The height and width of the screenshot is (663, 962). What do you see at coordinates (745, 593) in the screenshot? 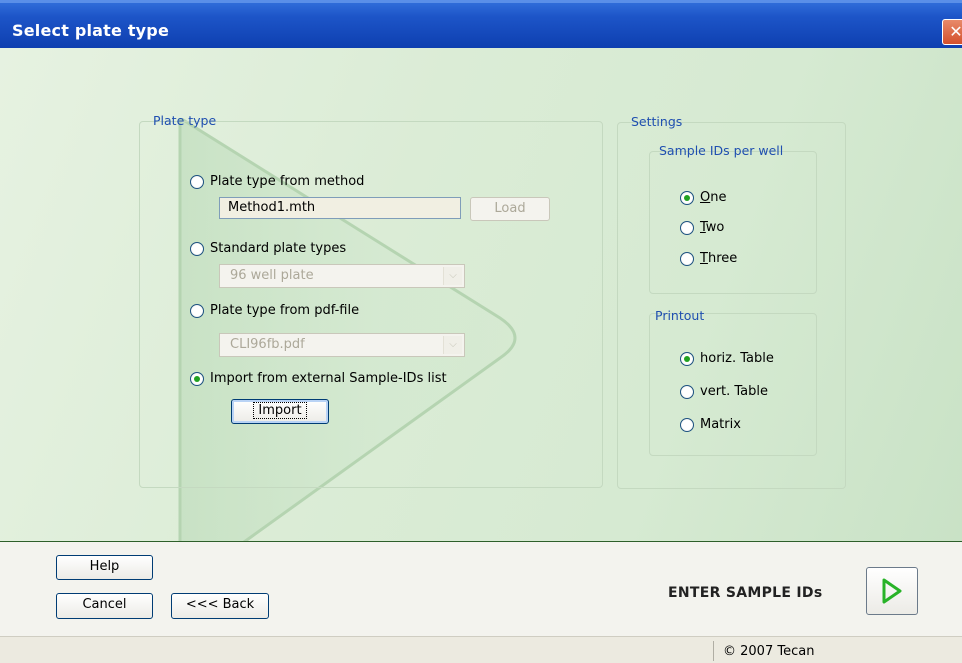
I see `next-step-label: ENTER SAMPLE IDs` at bounding box center [745, 593].